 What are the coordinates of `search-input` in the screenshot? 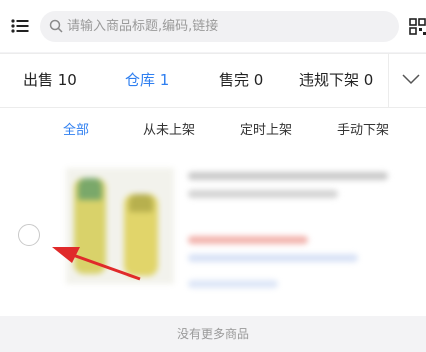 It's located at (227, 26).